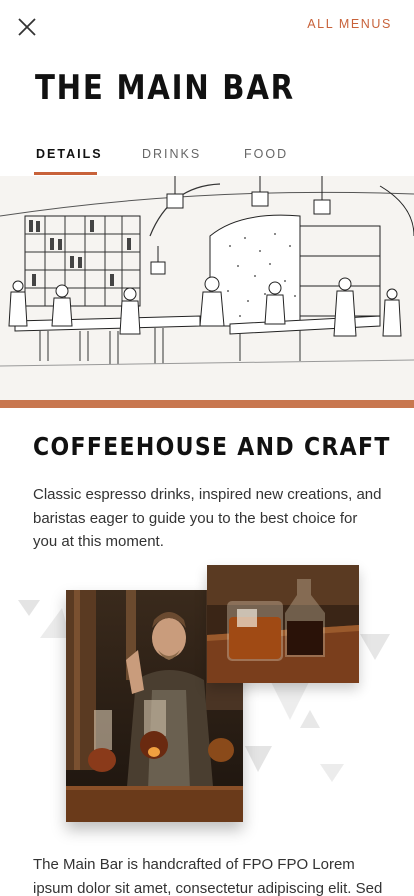 This screenshot has width=414, height=896. I want to click on close-button, so click(27, 27).